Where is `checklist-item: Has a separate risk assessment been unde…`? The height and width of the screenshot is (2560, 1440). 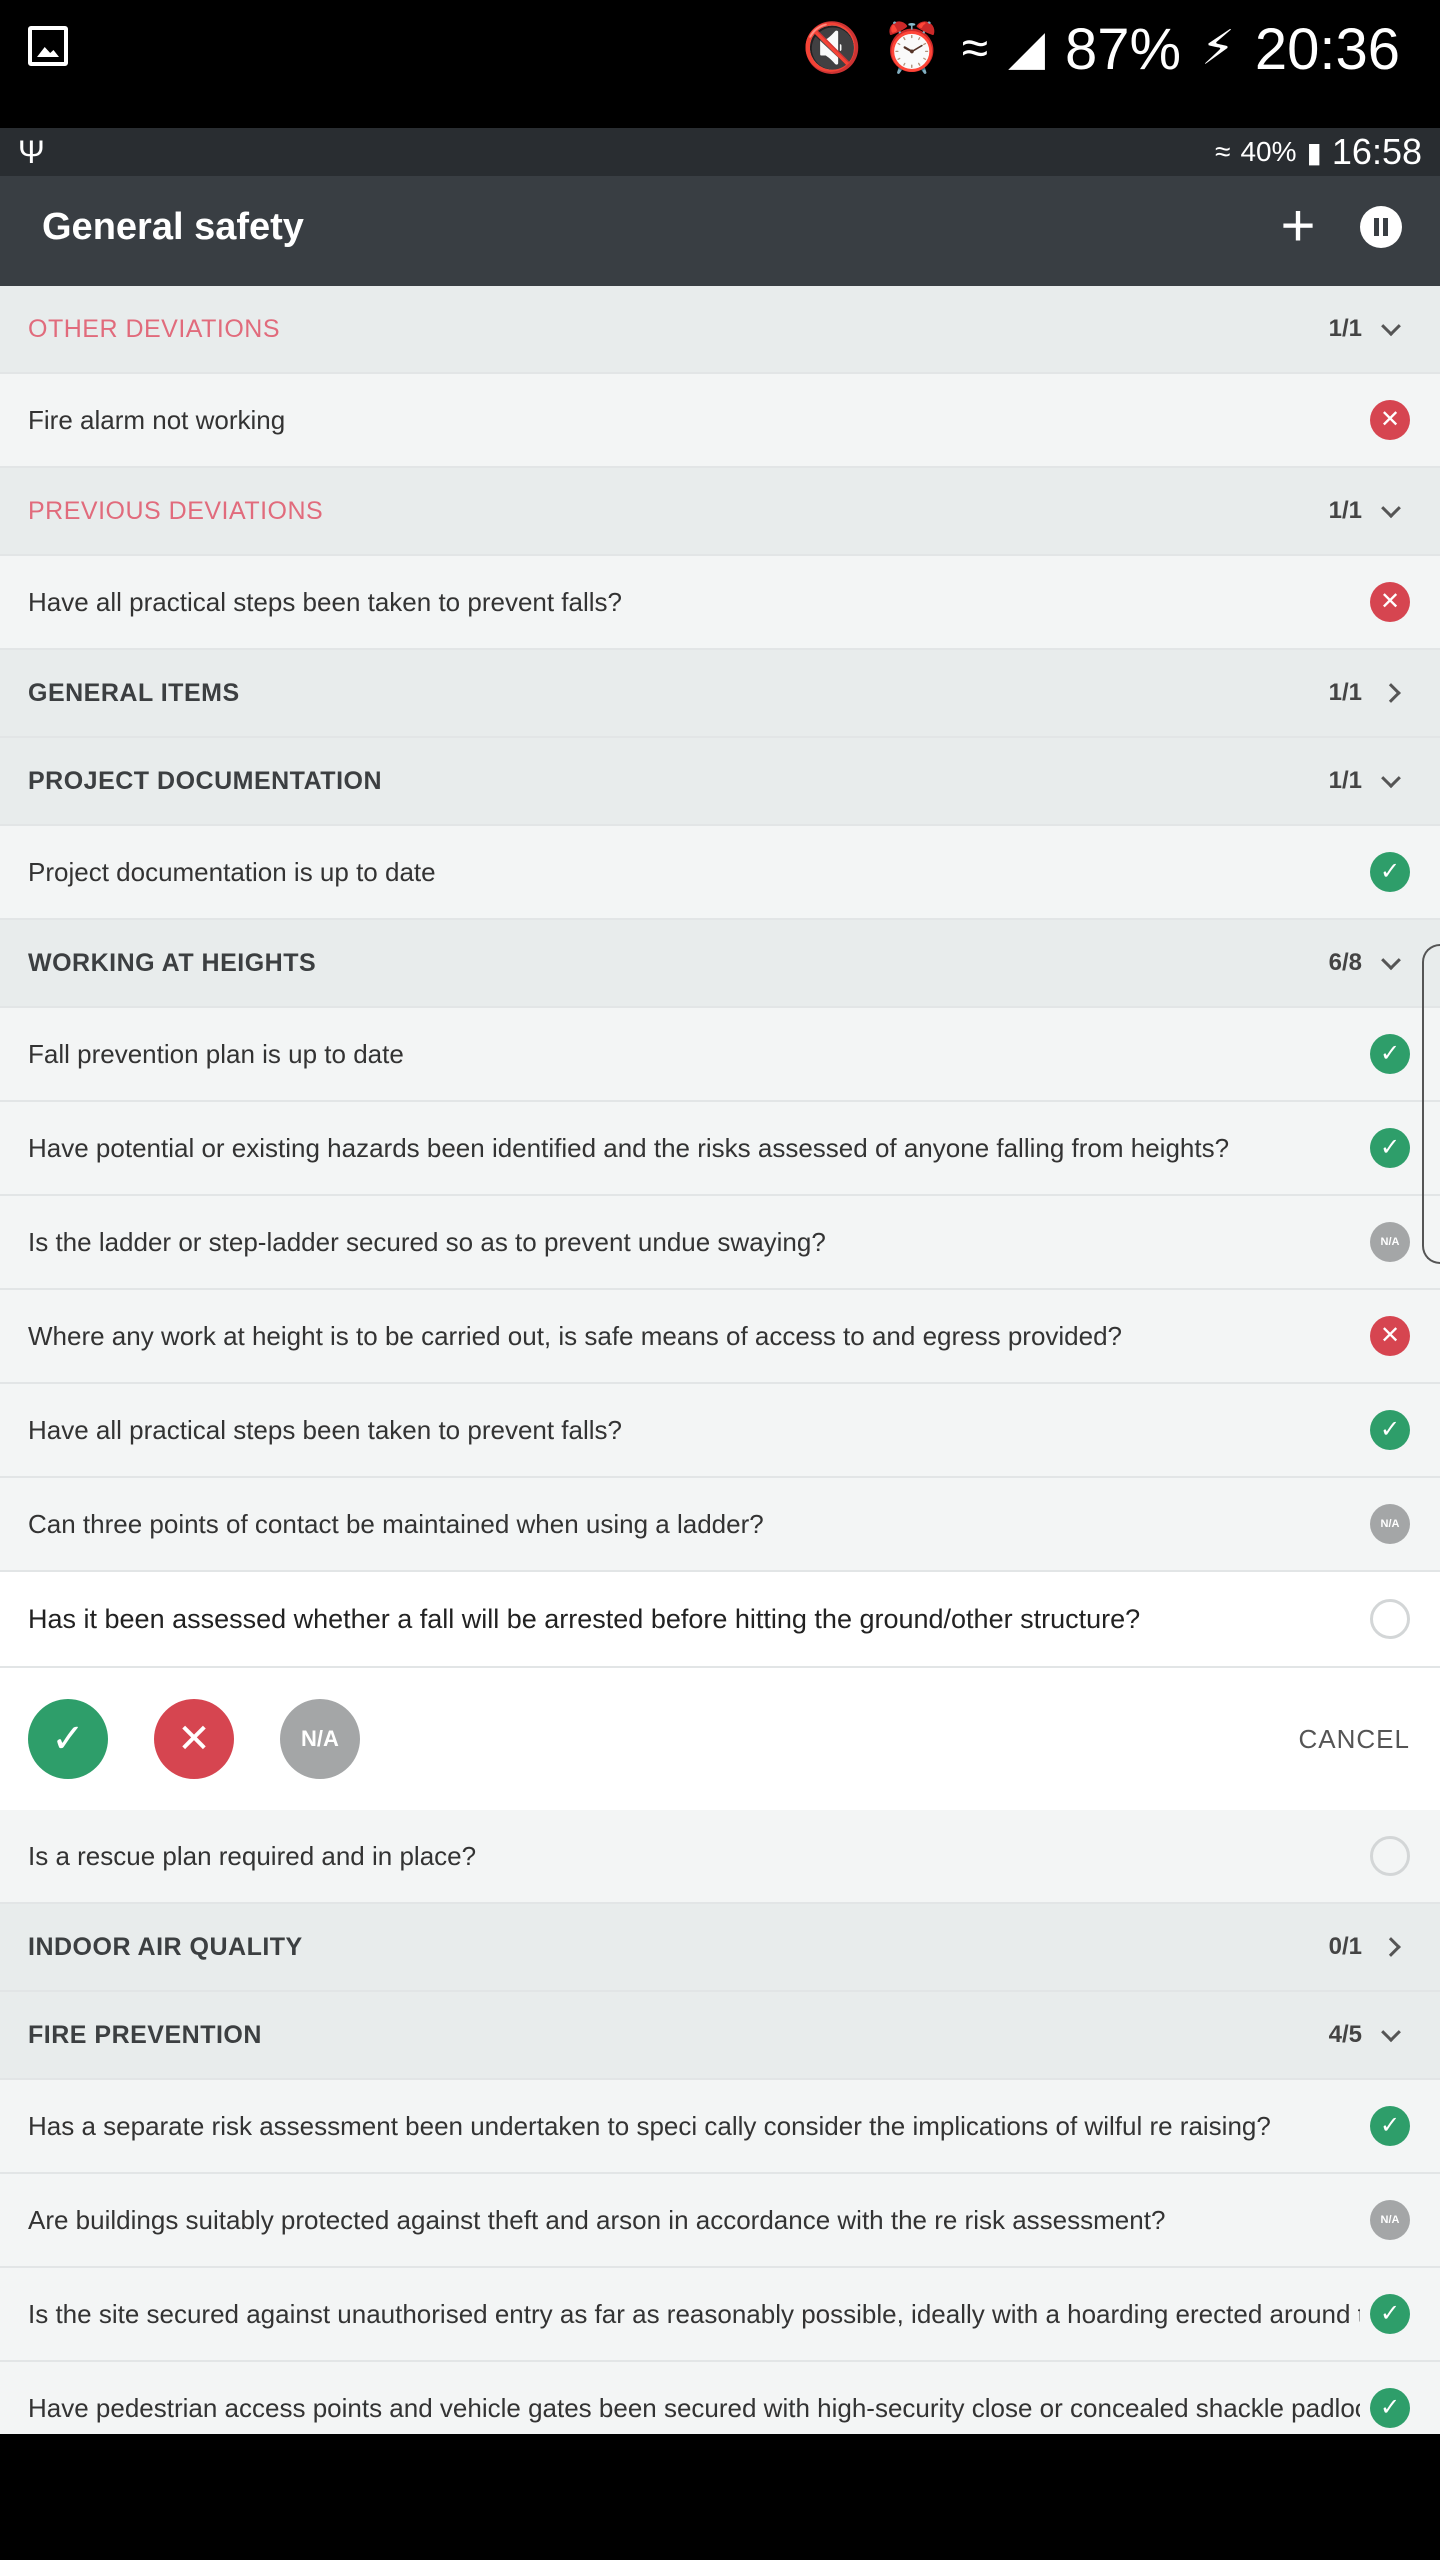 checklist-item: Has a separate risk assessment been unde… is located at coordinates (720, 2127).